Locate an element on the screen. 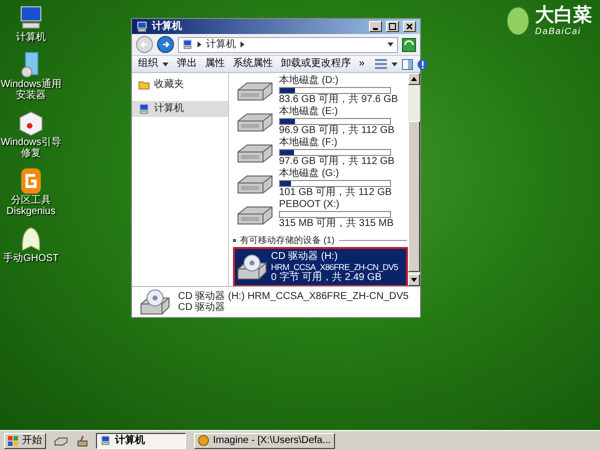 Image resolution: width=600 pixels, height=450 pixels. drive-icon is located at coordinates (61, 441).